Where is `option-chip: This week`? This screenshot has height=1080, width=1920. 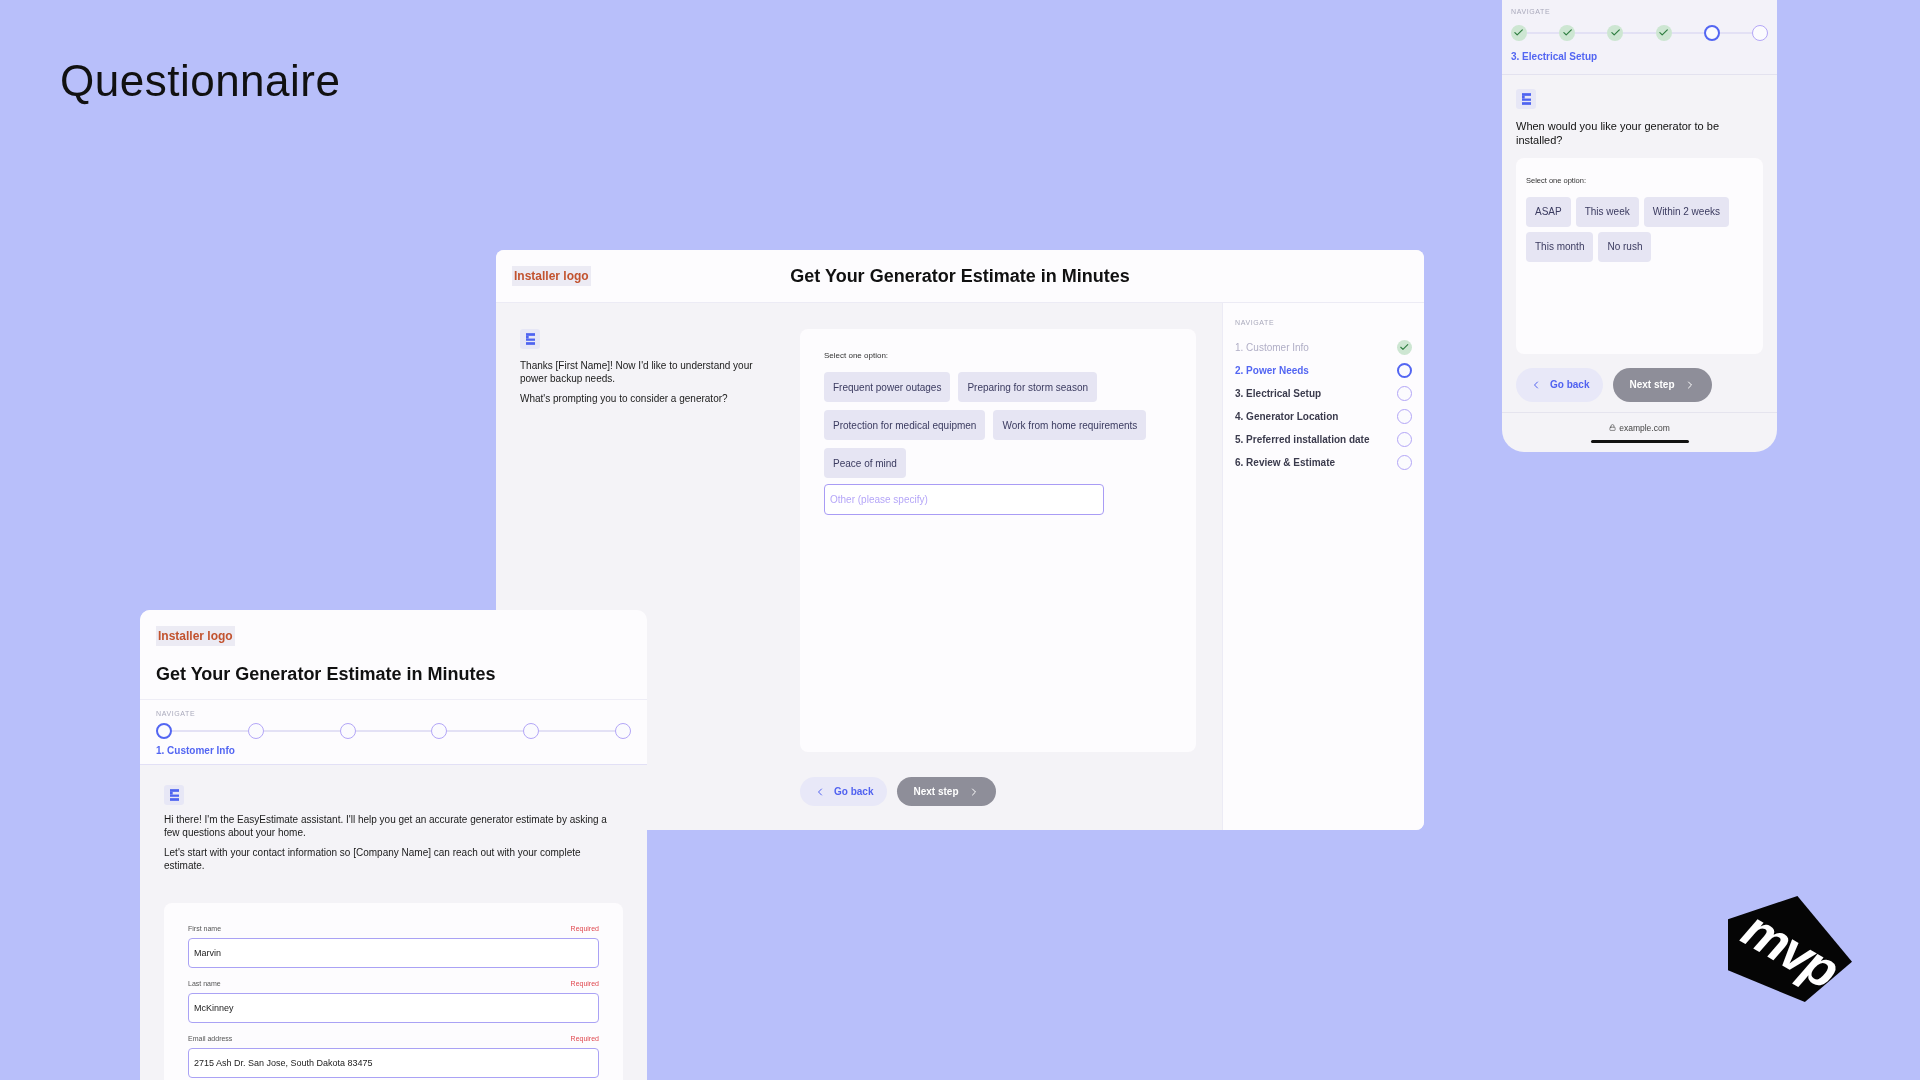 option-chip: This week is located at coordinates (1607, 211).